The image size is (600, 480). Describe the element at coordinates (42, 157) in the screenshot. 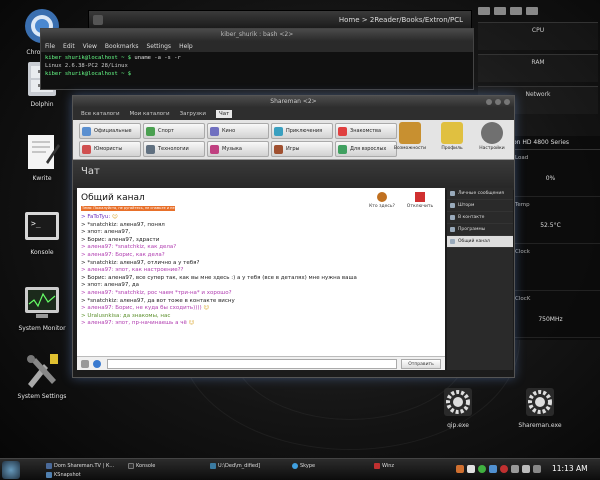

I see `desktop-icon-kwrite: Kwrite` at that location.